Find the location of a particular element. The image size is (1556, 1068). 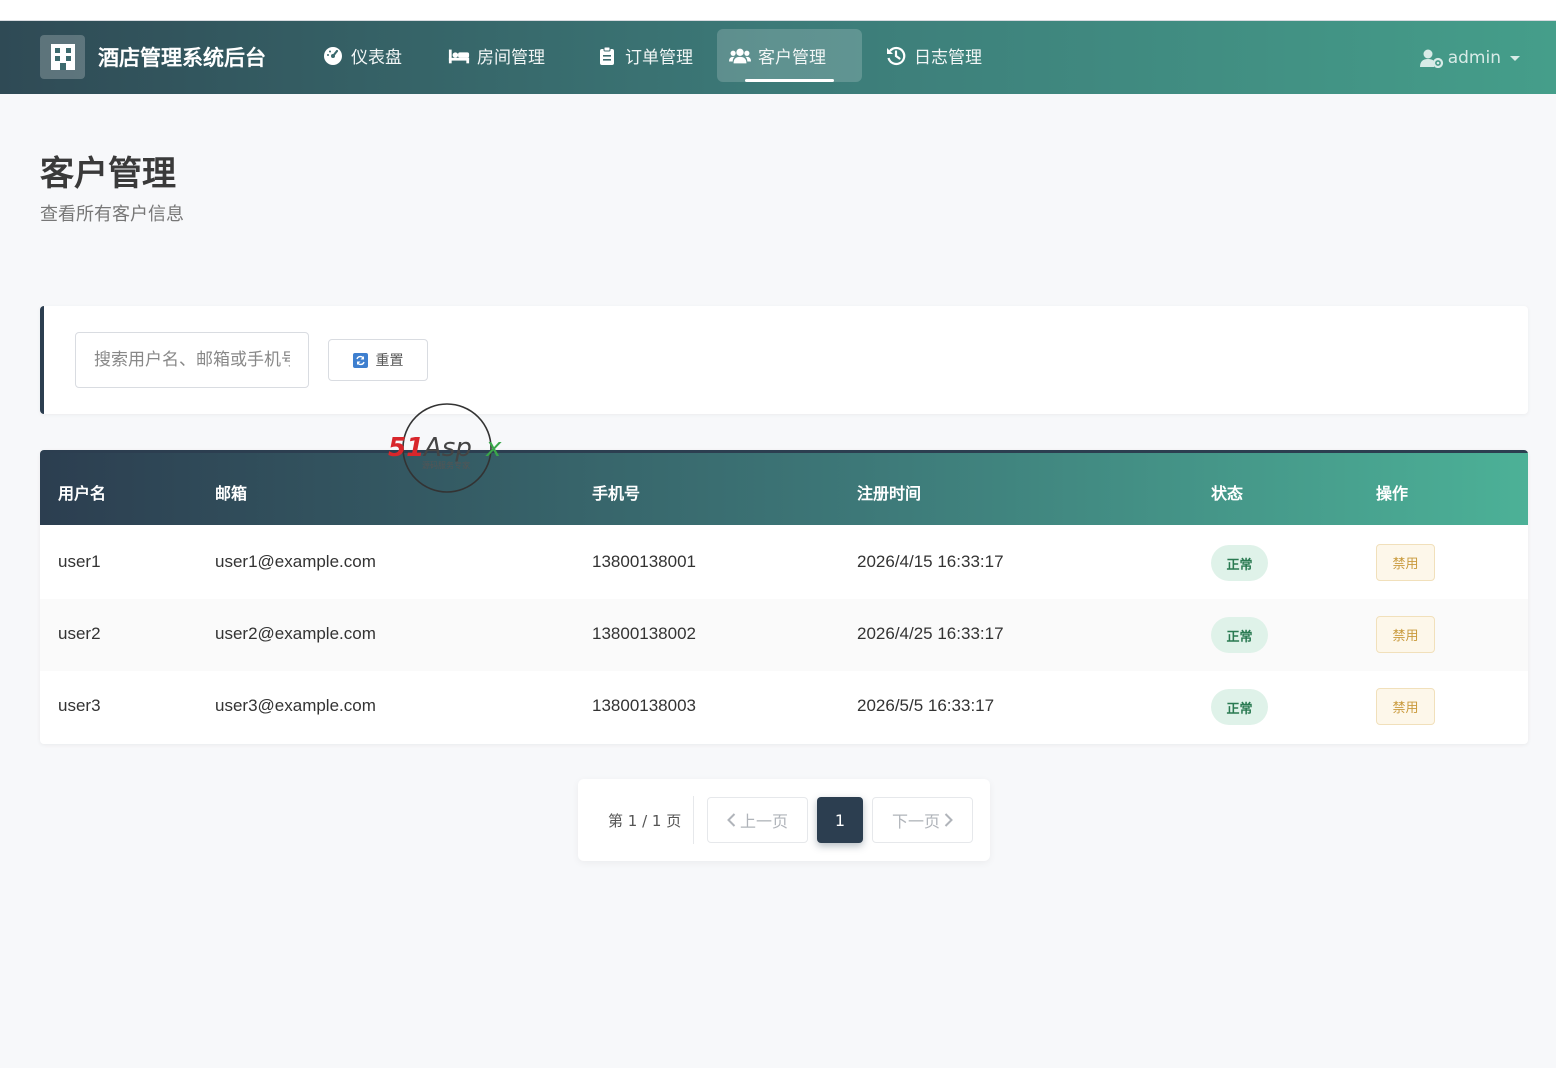

svg-text: 源码服务专家 is located at coordinates (446, 465).